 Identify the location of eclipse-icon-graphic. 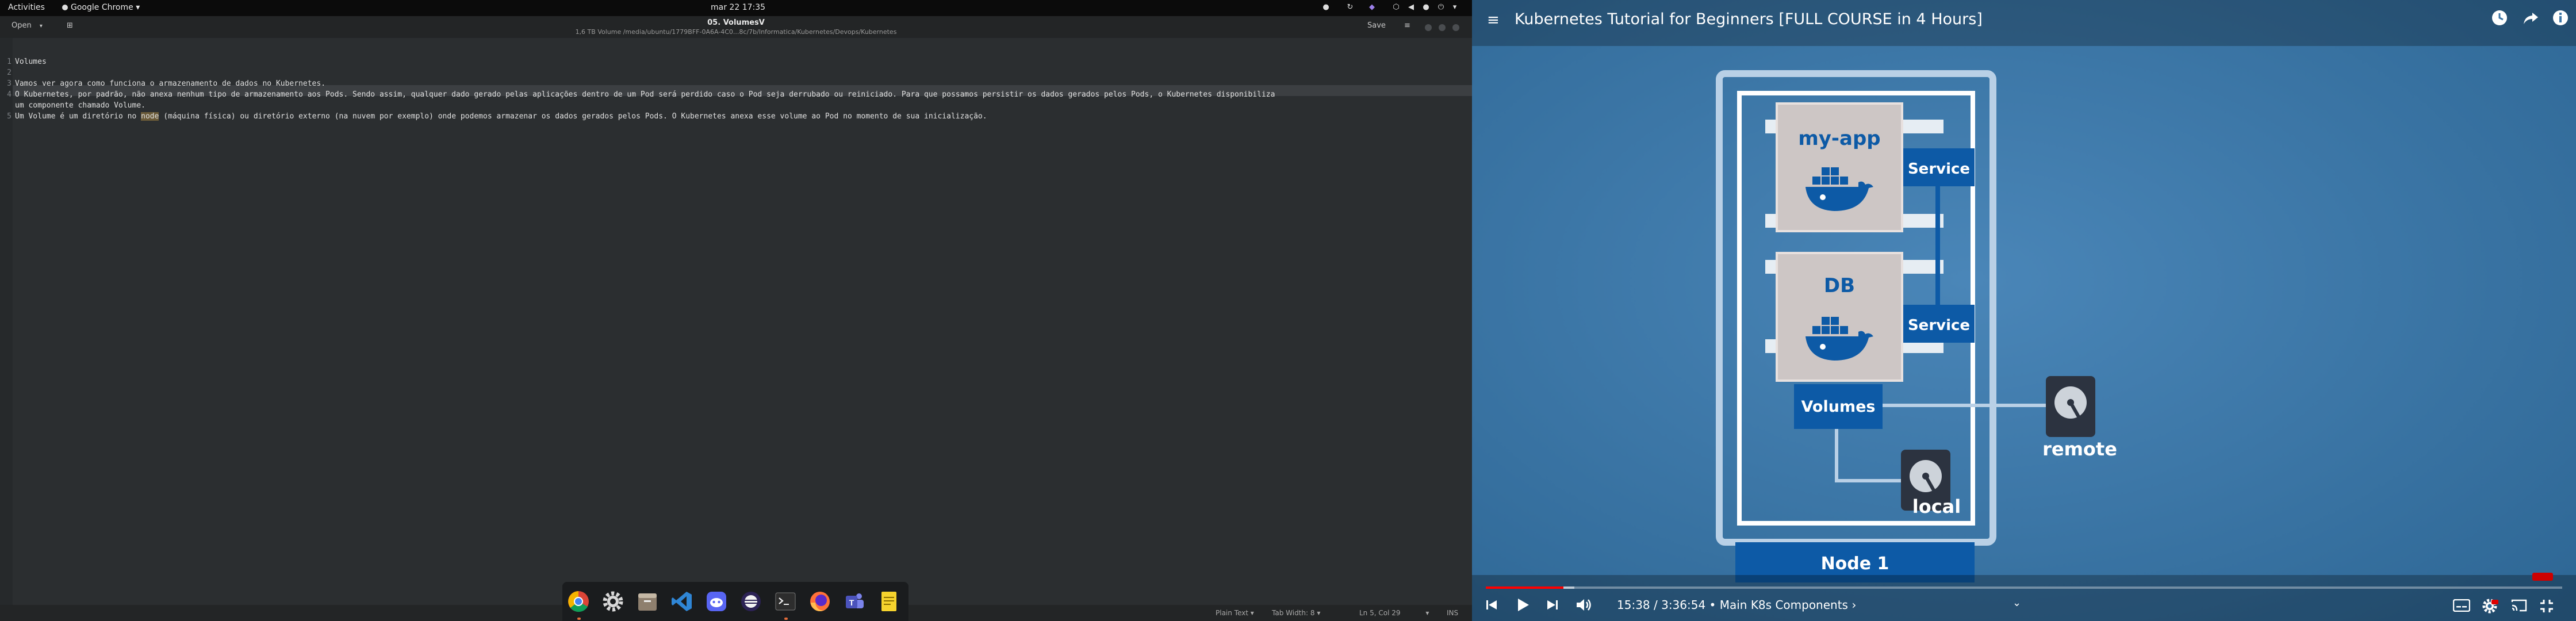
(751, 601).